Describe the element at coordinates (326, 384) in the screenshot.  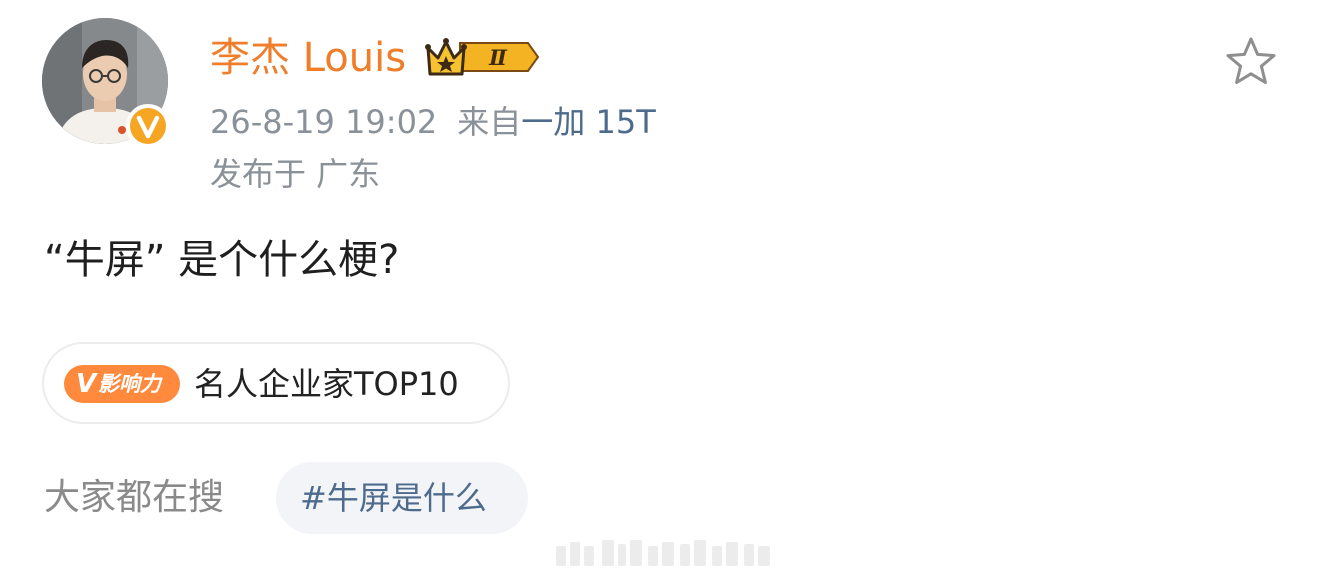
I see `influence-ranking-label: 名人企业家TOP10` at that location.